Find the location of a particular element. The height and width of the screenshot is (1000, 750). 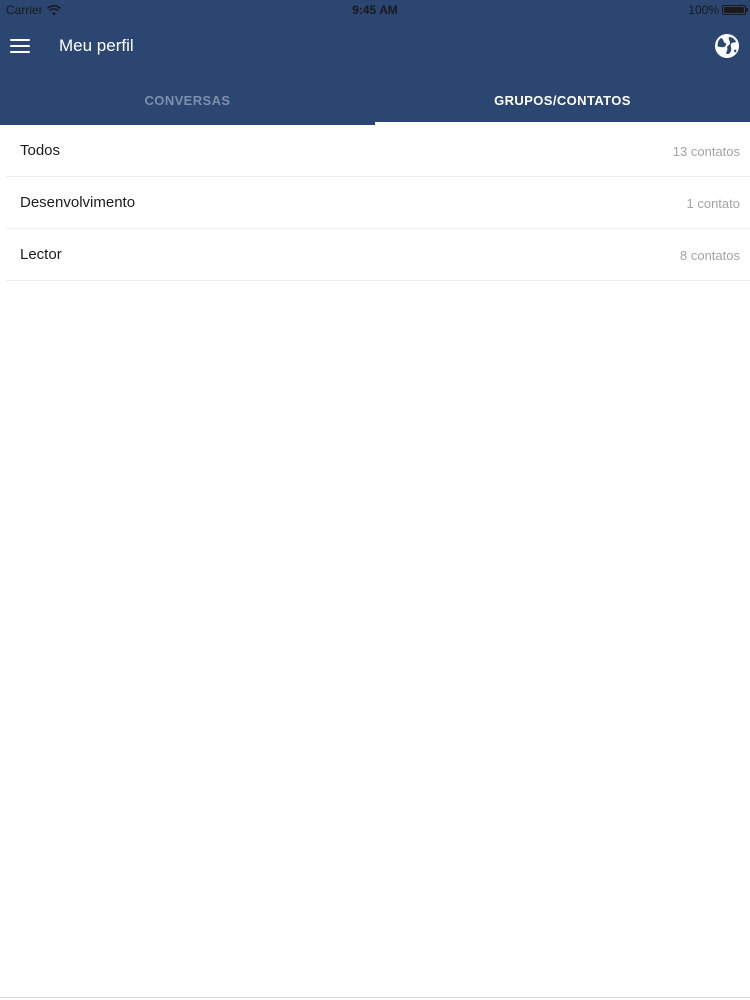

group-contact-count: 1 contato is located at coordinates (713, 203).